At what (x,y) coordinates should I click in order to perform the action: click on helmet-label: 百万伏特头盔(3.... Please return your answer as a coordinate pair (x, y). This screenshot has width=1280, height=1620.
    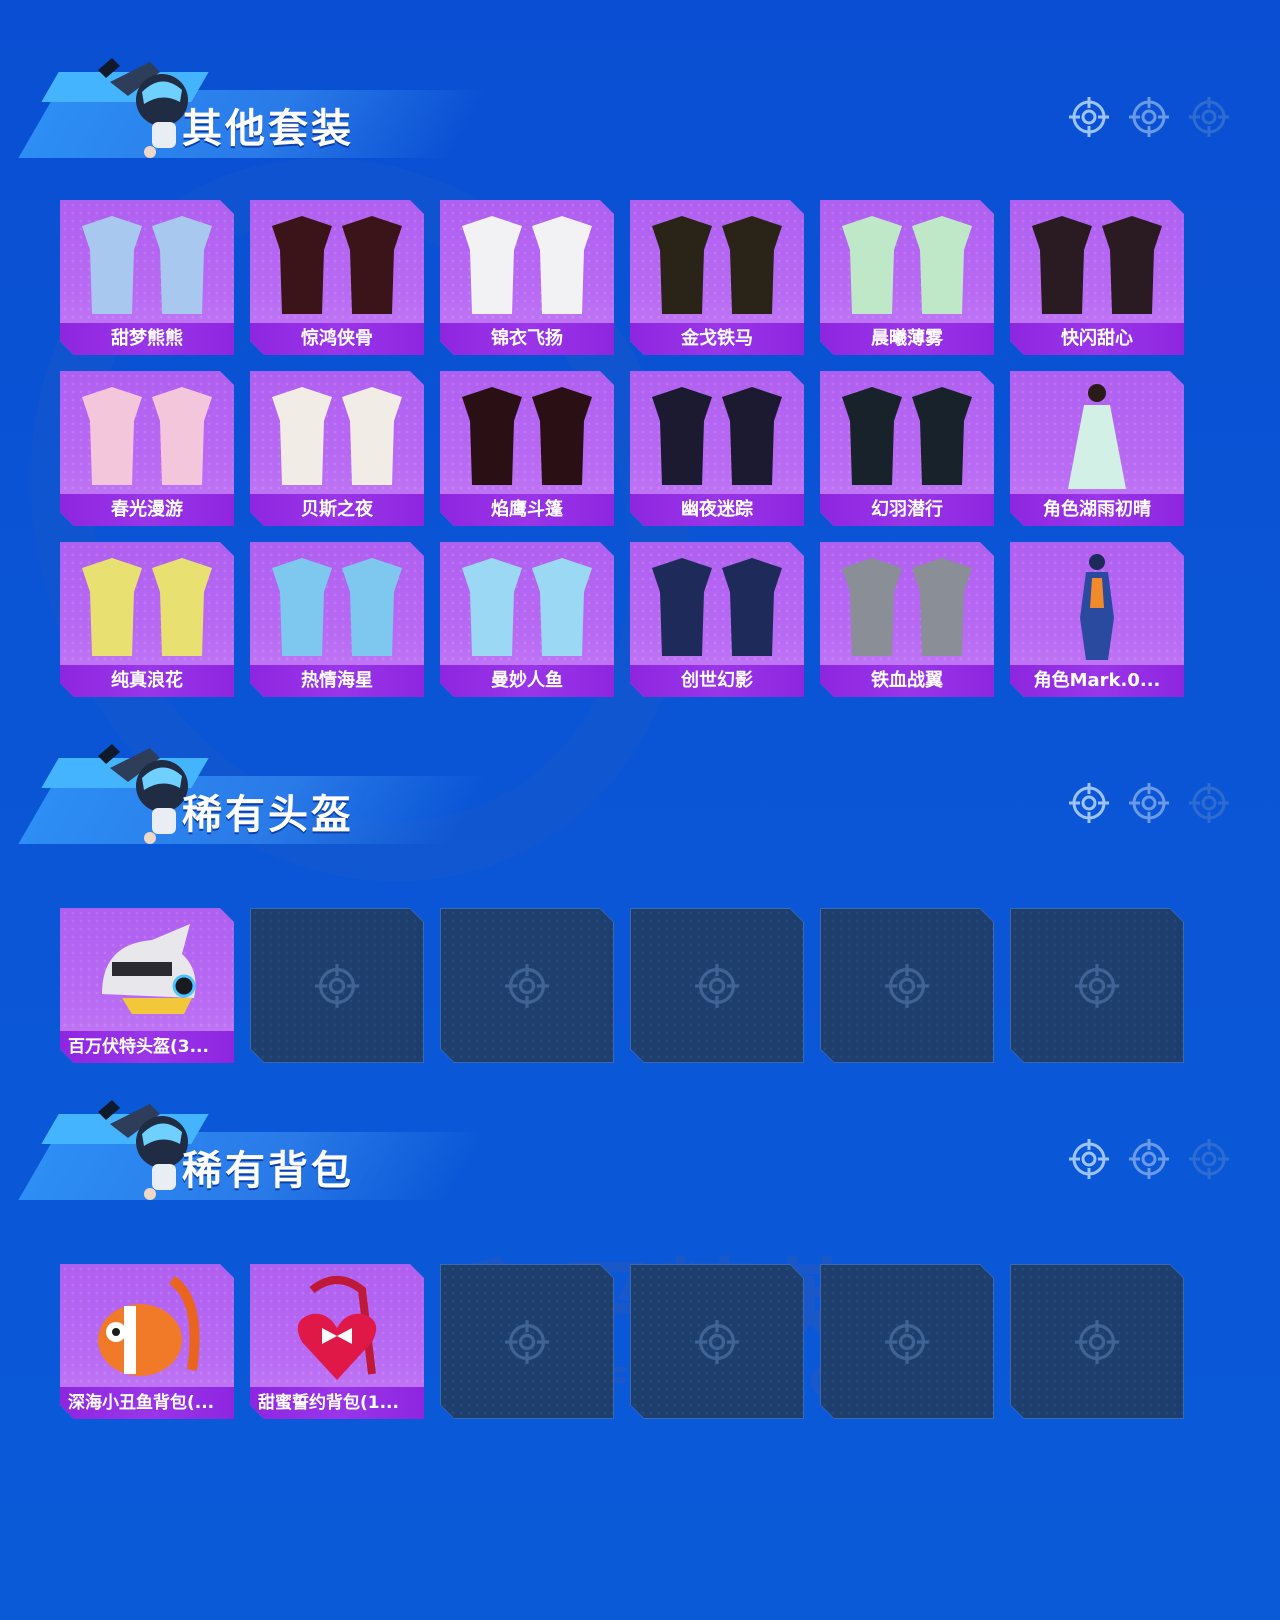
    Looking at the image, I should click on (147, 1047).